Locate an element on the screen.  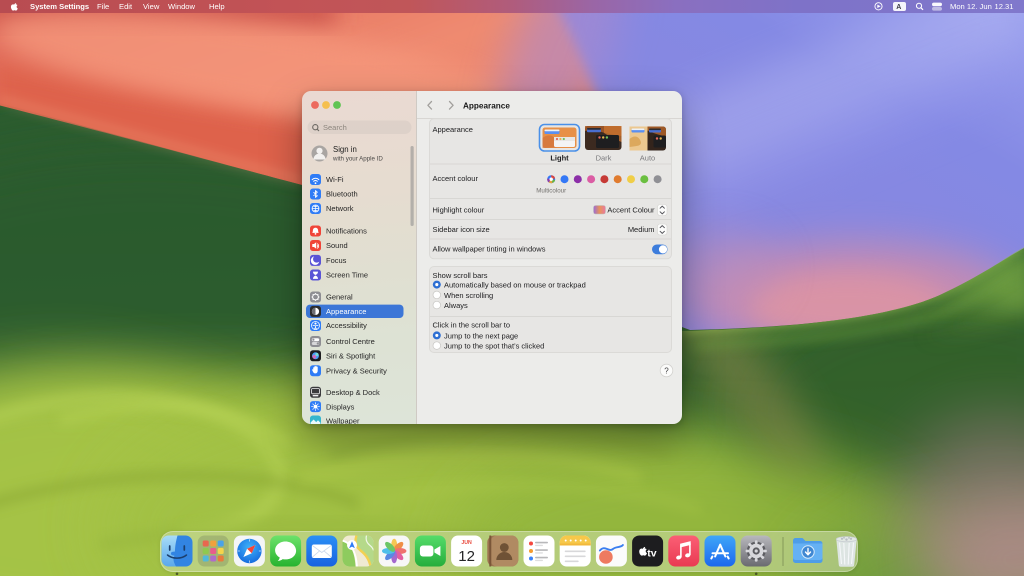
svg-text: General is located at coordinates (339, 297).